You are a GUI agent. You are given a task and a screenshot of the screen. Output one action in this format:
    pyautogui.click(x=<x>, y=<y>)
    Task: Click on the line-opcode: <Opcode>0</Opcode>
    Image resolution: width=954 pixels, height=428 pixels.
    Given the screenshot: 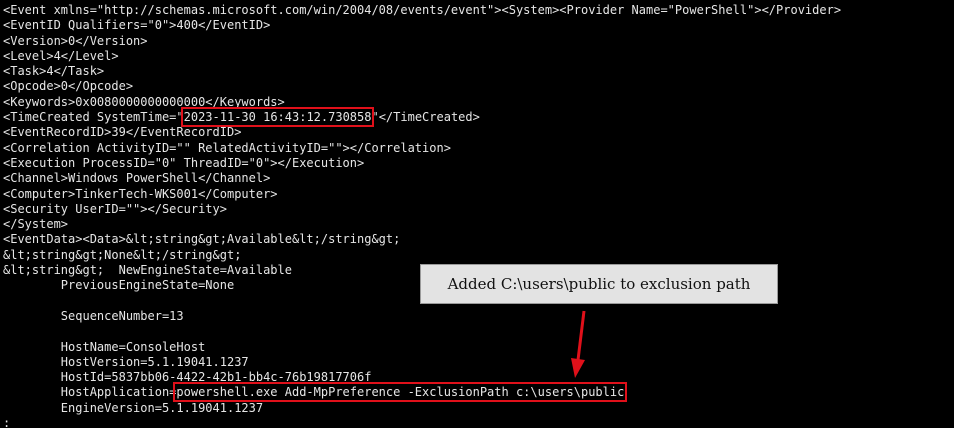 What is the action you would take?
    pyautogui.click(x=68, y=86)
    